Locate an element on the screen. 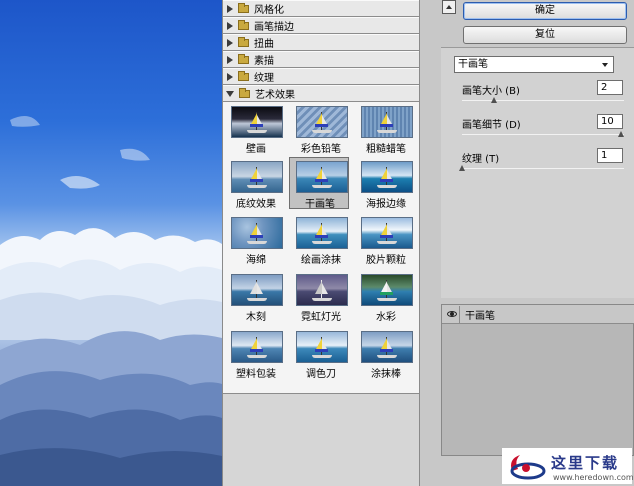  chevron-down-icon is located at coordinates (605, 65).